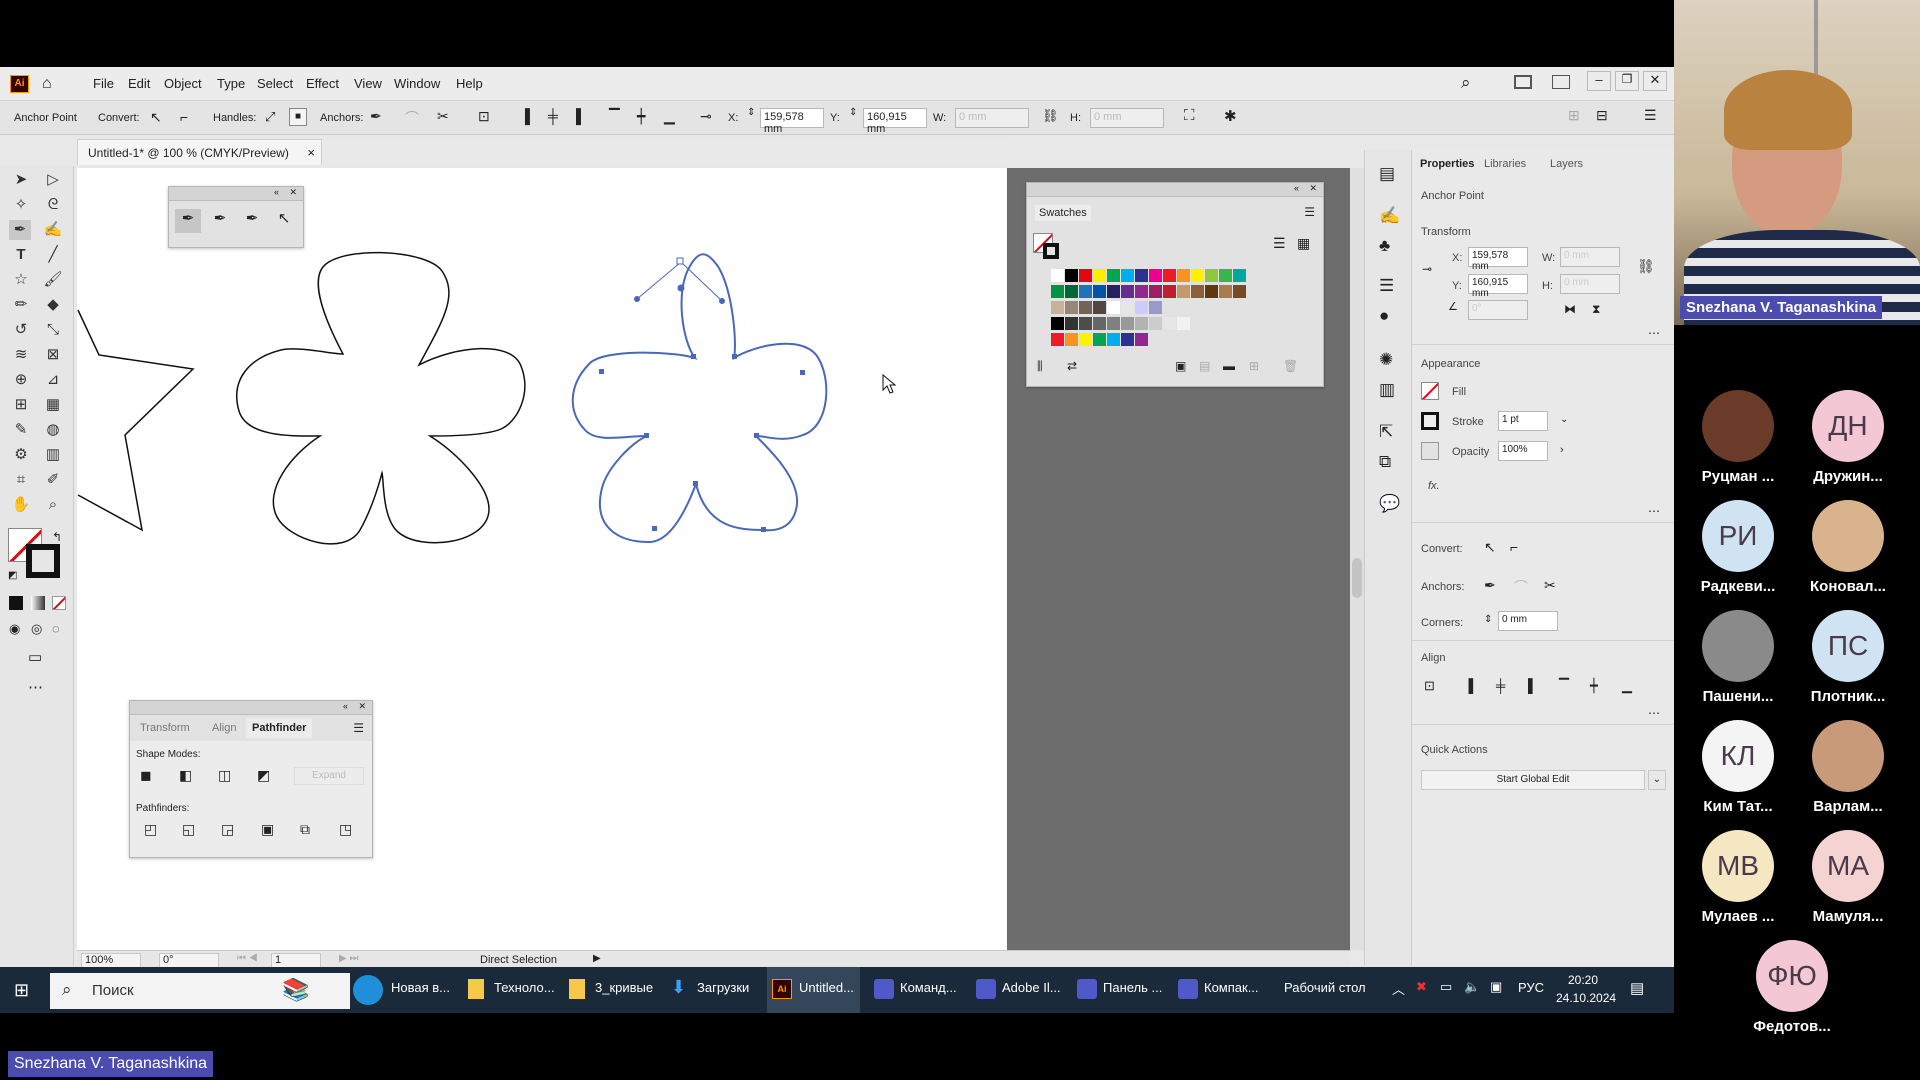  Describe the element at coordinates (1500, 685) in the screenshot. I see `prop-align-hcenter-icon: ╪` at that location.